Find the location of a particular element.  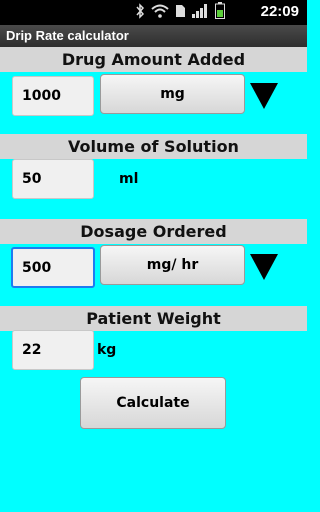

weight-unit-label: kg is located at coordinates (107, 350).